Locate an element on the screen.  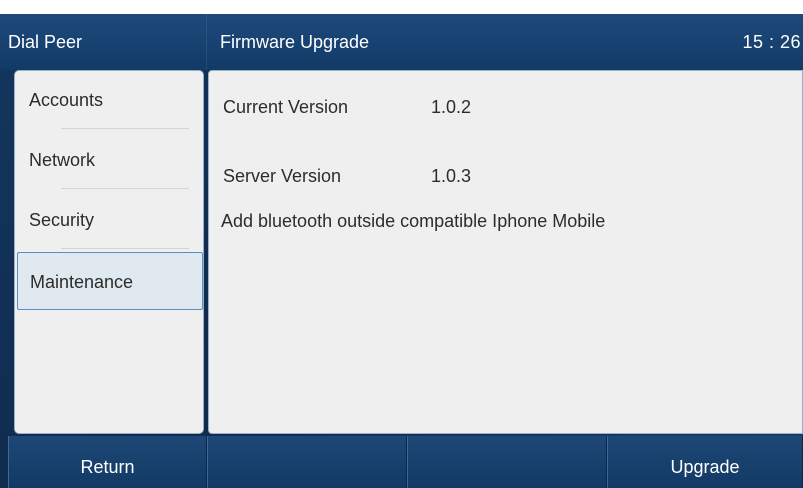
title-divider is located at coordinates (206, 42).